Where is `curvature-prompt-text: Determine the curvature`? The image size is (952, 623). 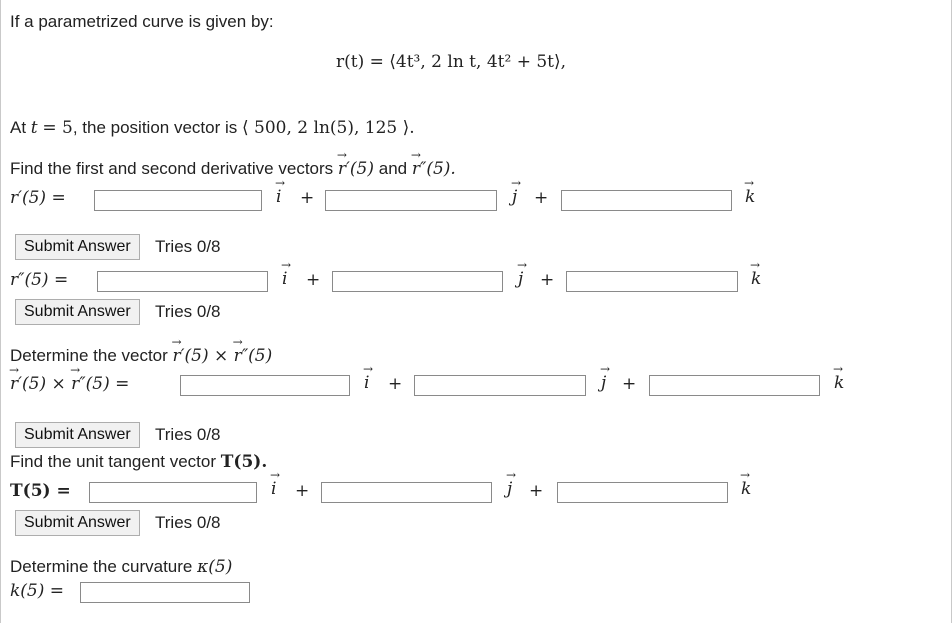 curvature-prompt-text: Determine the curvature is located at coordinates (101, 566).